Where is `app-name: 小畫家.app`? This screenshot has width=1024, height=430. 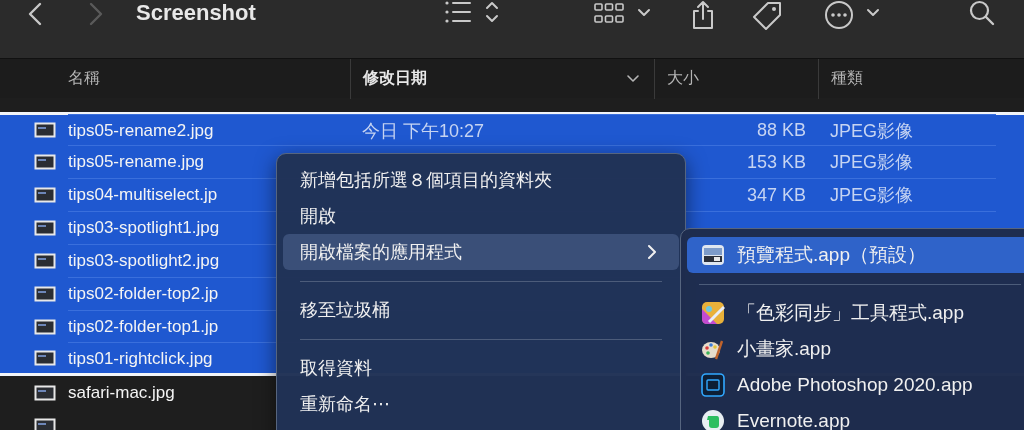
app-name: 小畫家.app is located at coordinates (784, 349).